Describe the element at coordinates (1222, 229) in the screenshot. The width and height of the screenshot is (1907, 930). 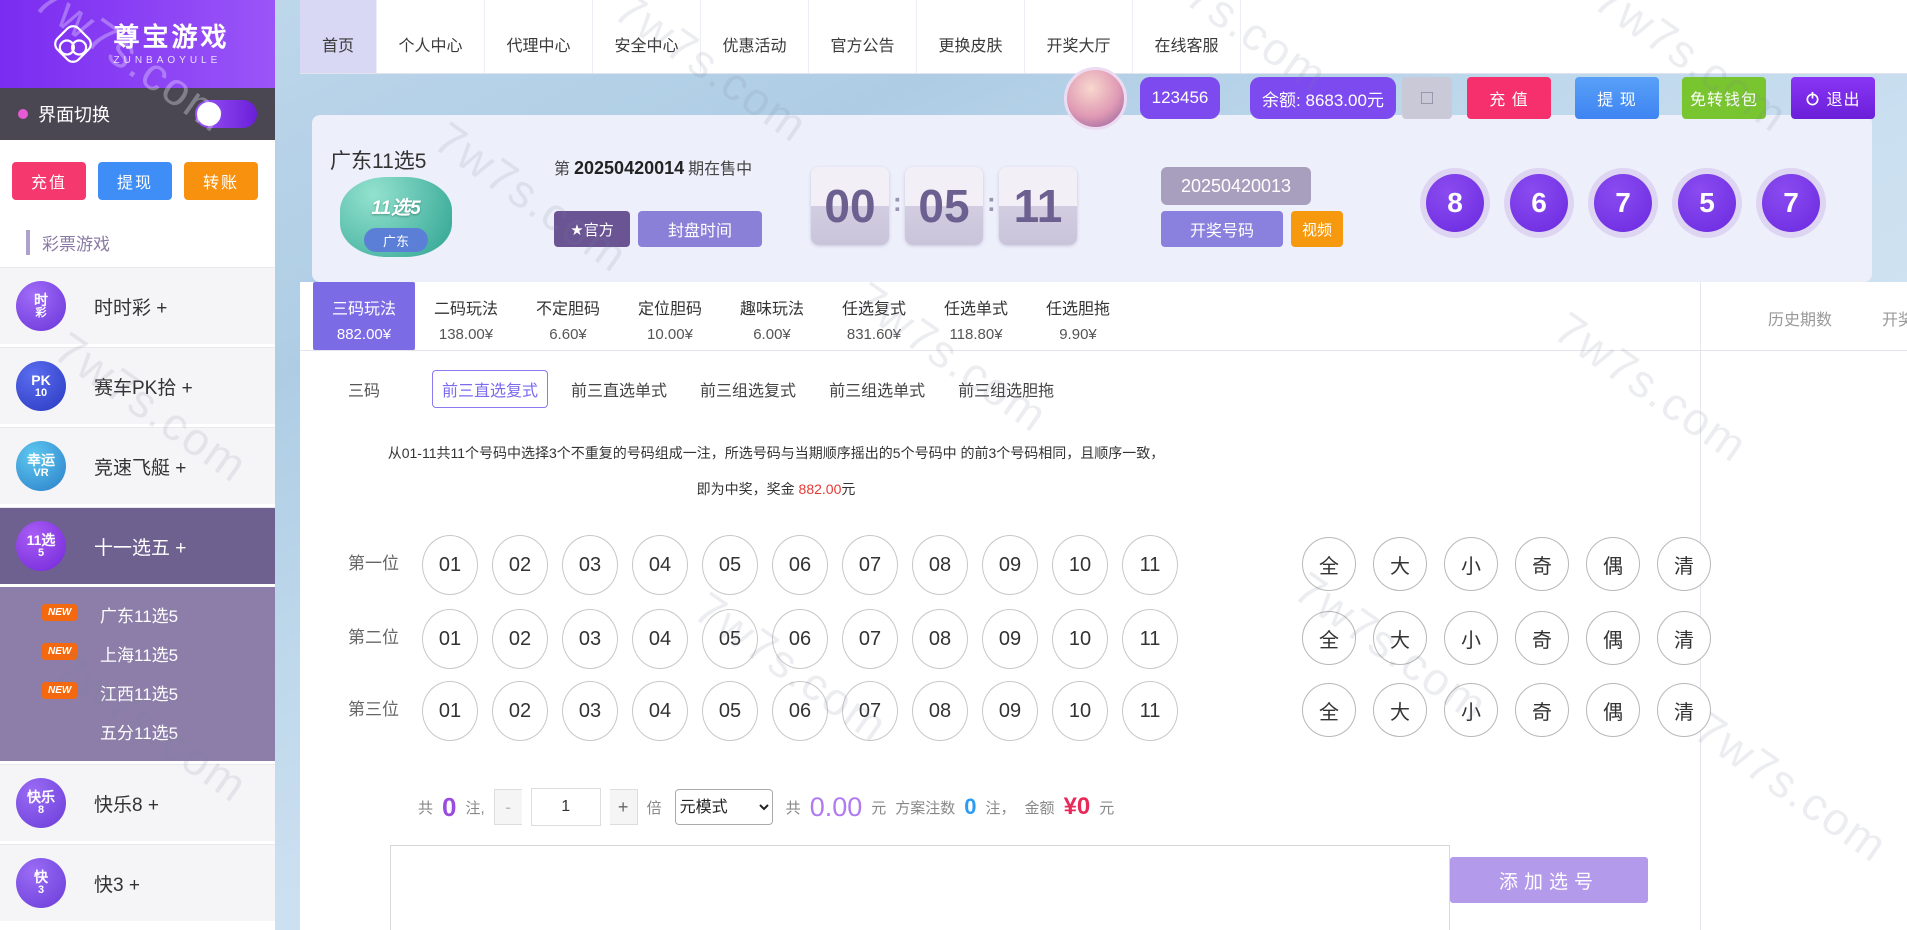
I see `draw-numbers-button: 开奖号码` at that location.